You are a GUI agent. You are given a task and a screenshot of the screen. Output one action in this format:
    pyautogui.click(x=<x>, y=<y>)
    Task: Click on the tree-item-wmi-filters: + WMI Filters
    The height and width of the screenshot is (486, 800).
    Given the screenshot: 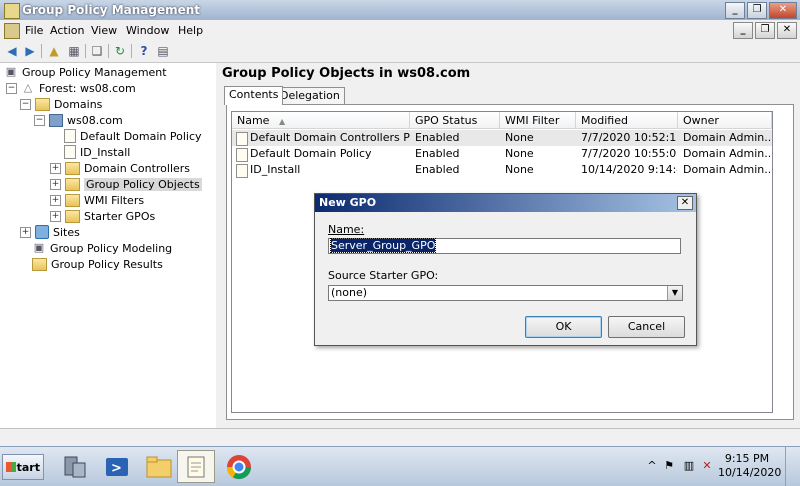 What is the action you would take?
    pyautogui.click(x=97, y=200)
    